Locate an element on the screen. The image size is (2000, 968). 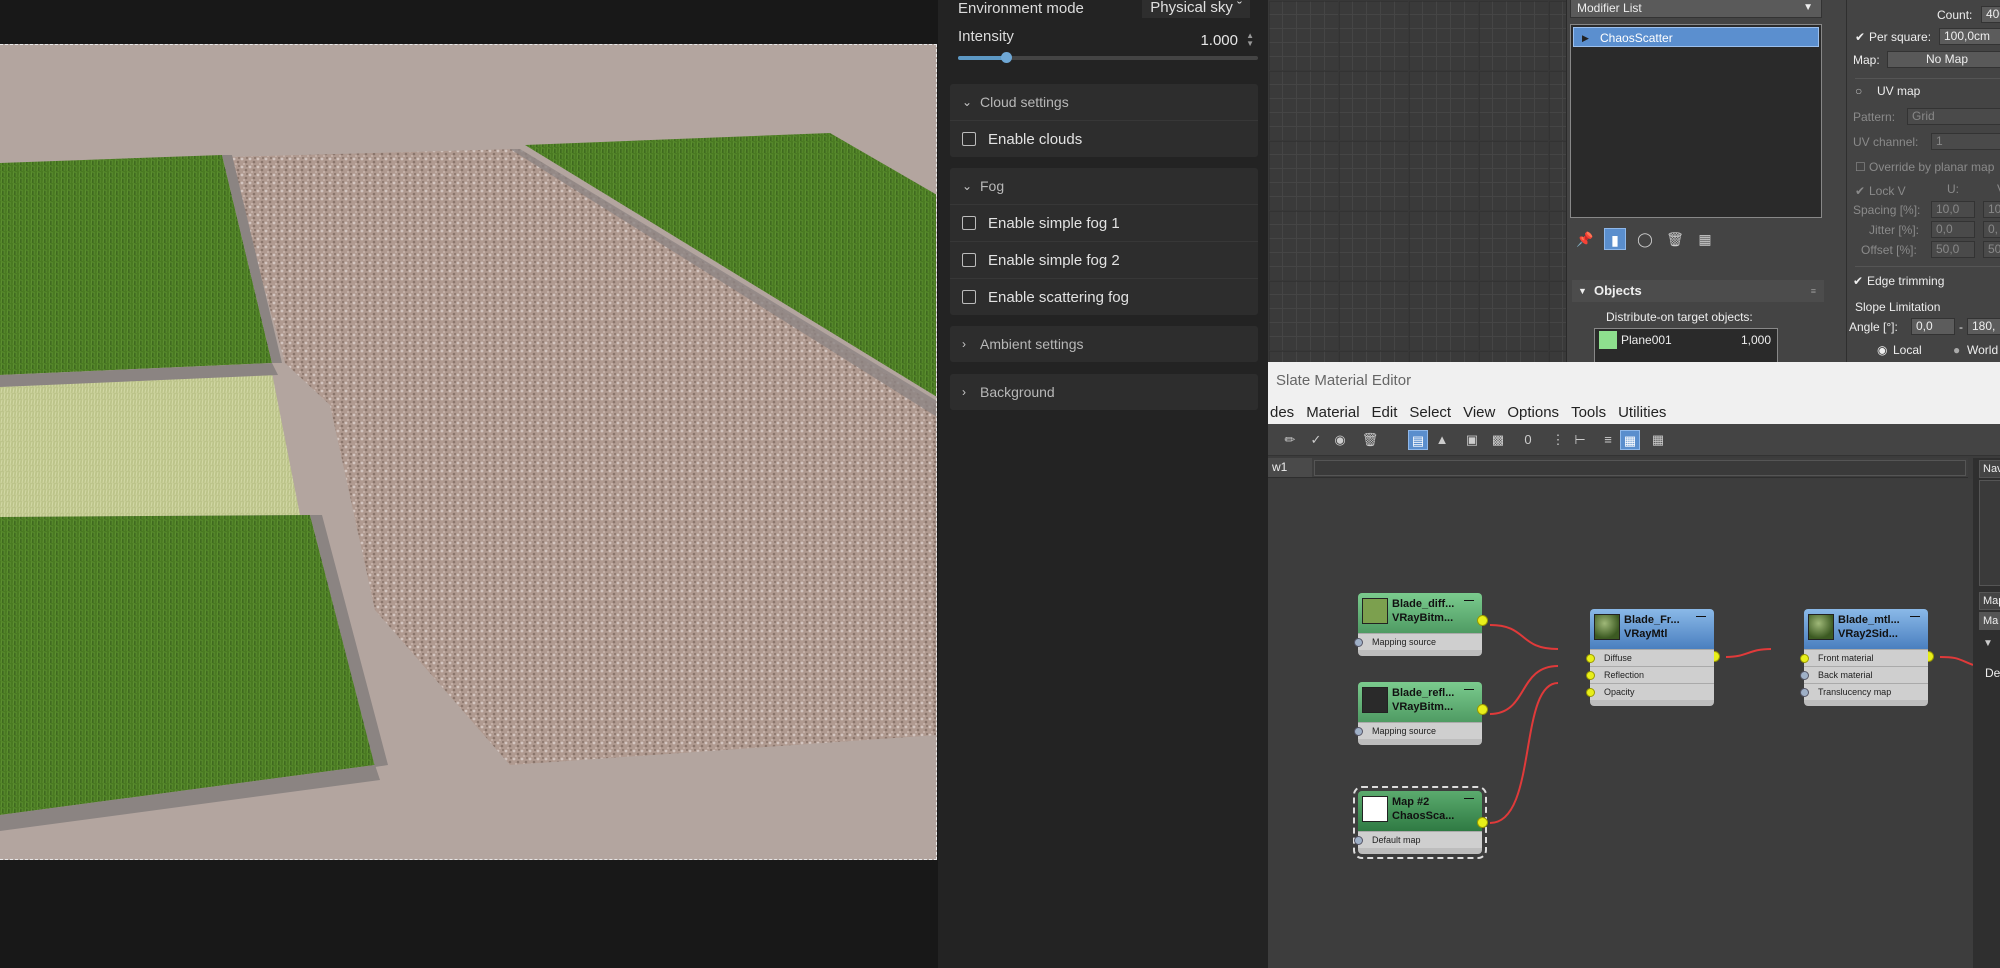
layout-vertical-icon: ⋮ is located at coordinates (1558, 440).